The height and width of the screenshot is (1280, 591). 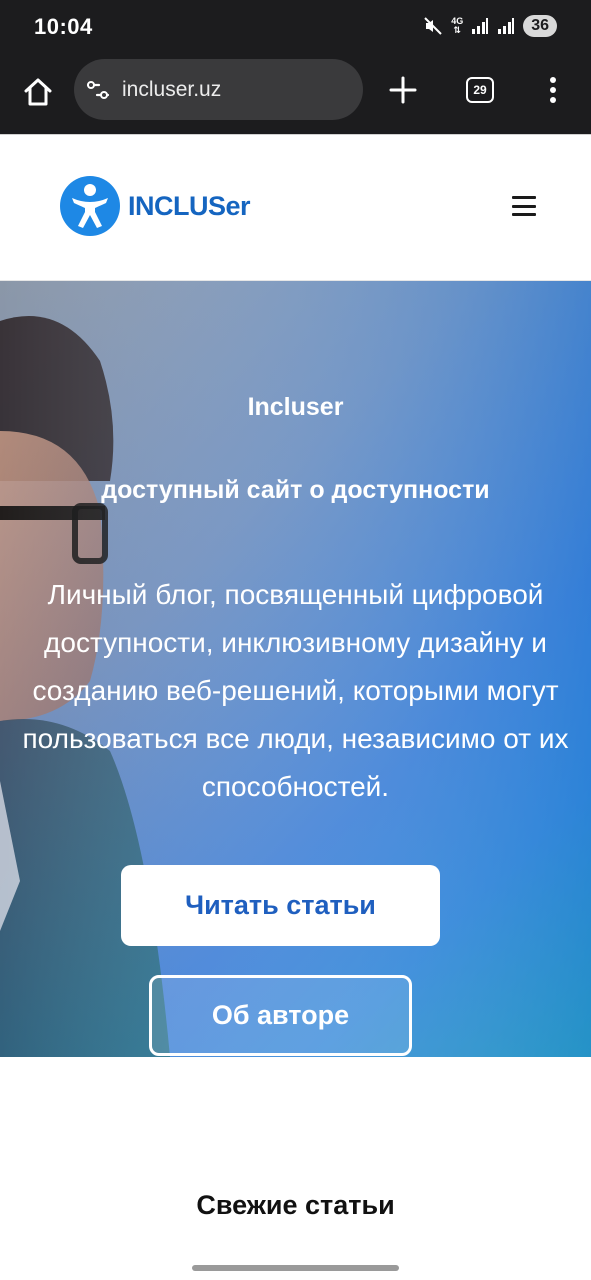 I want to click on status-bar: 10:04 4G ⇅ 36, so click(x=295, y=28).